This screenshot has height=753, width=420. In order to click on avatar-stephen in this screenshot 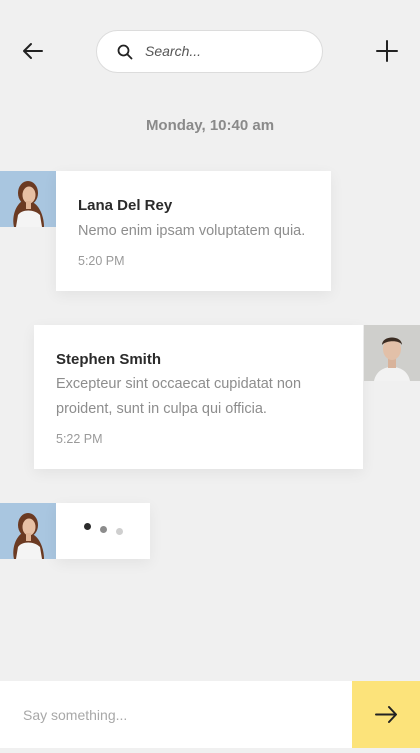, I will do `click(392, 353)`.